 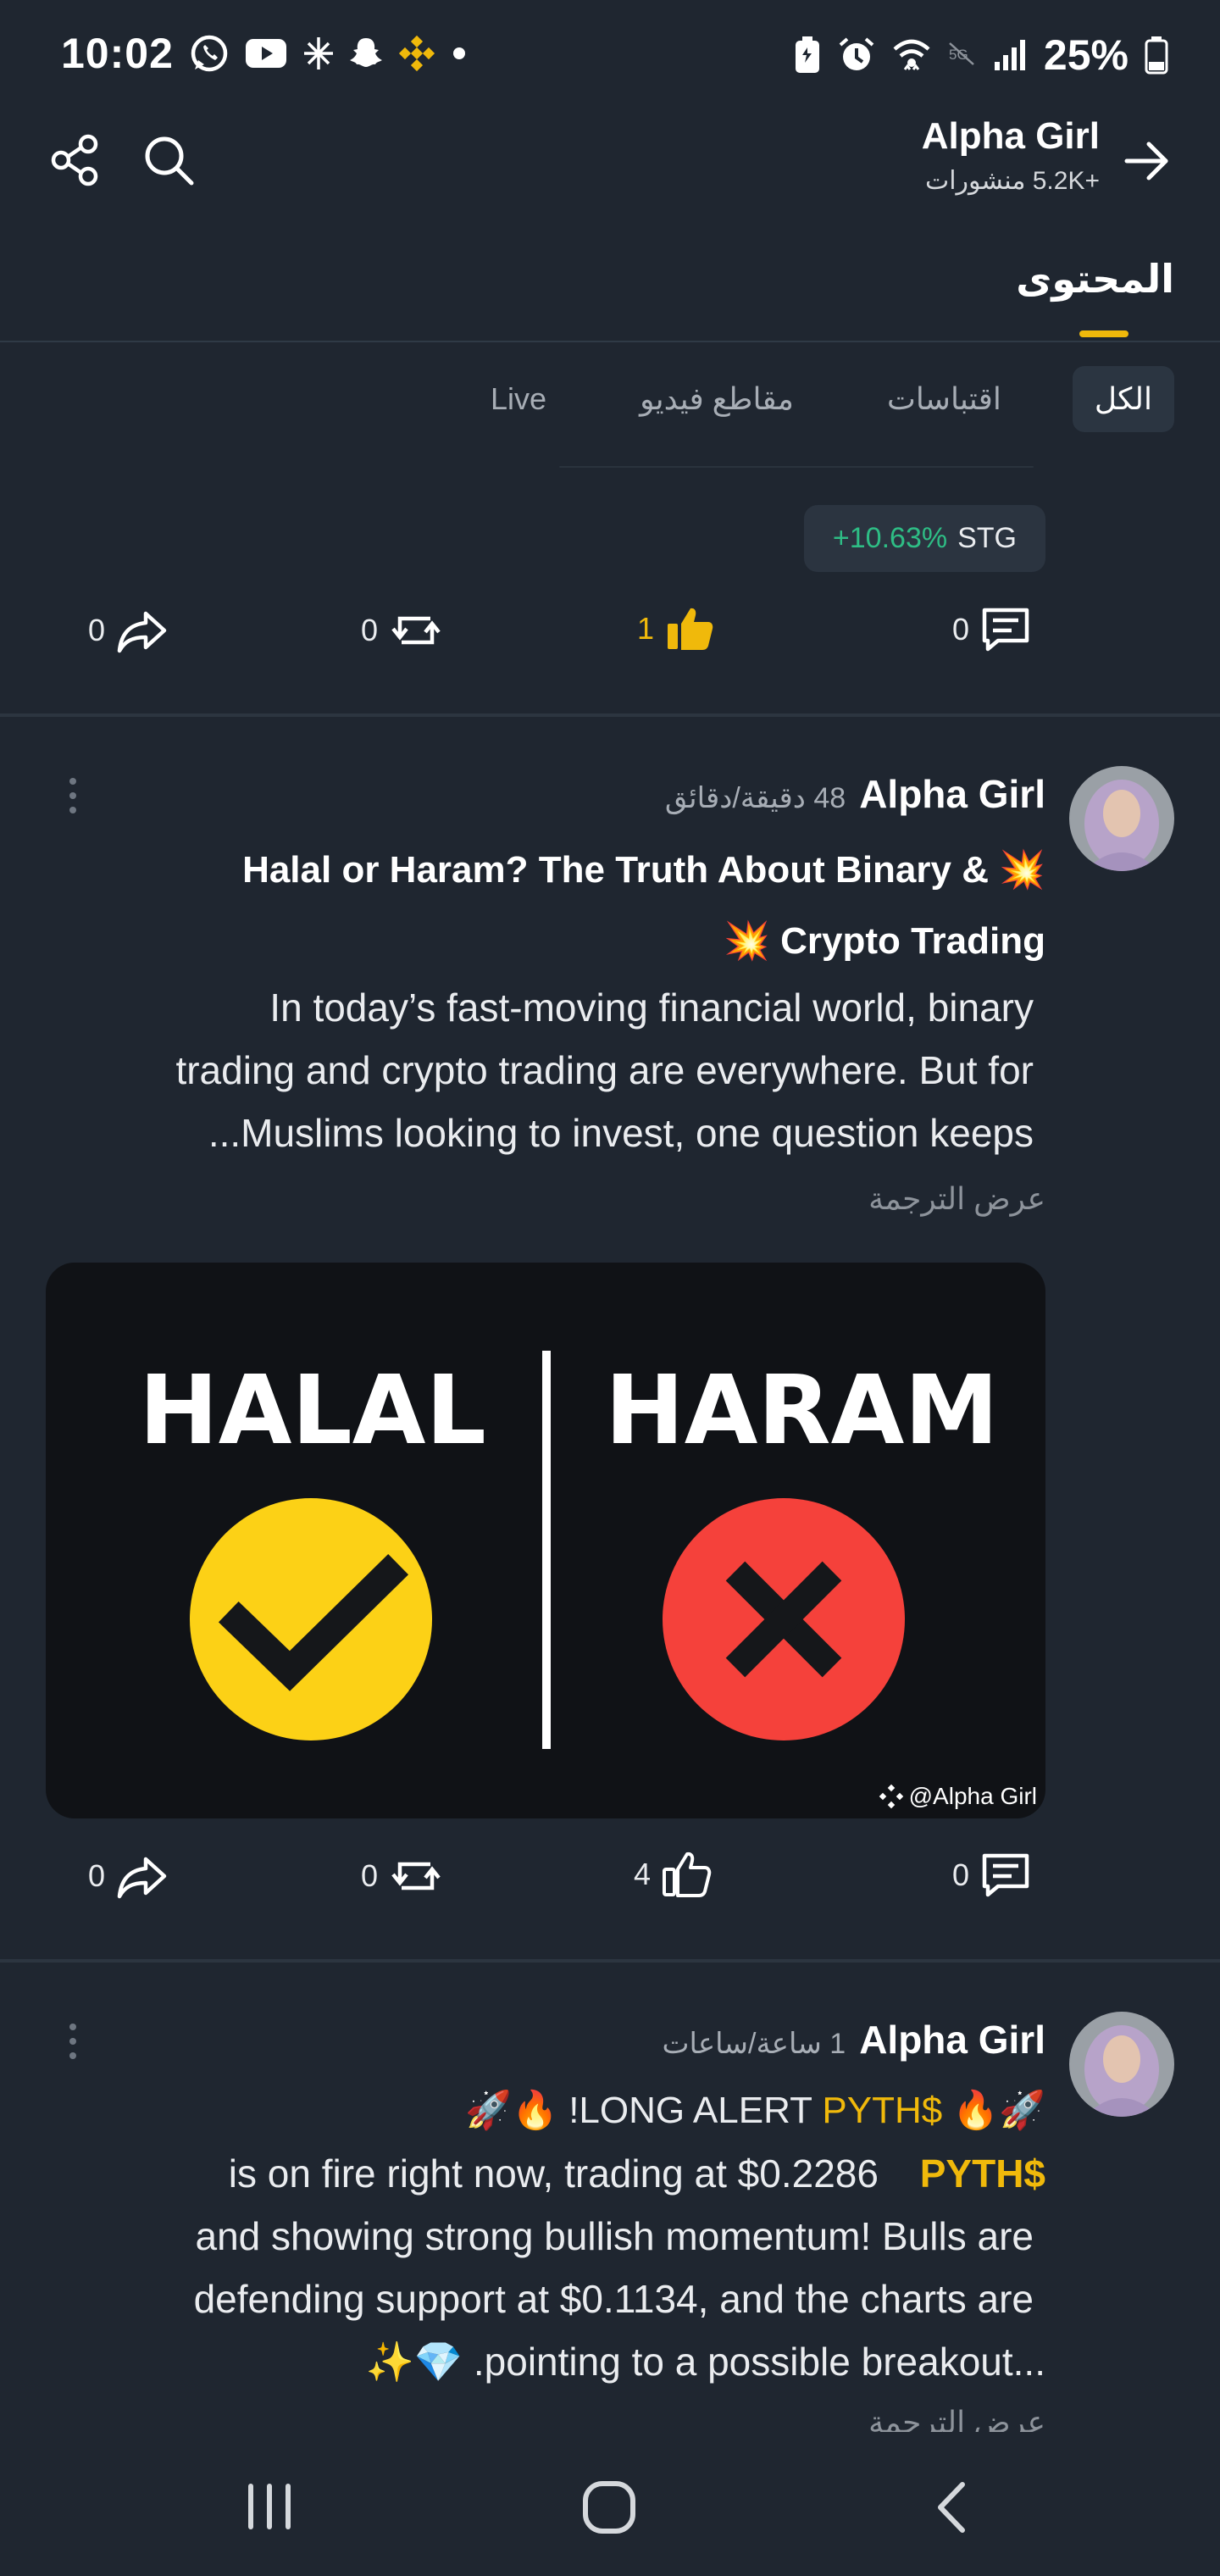 What do you see at coordinates (821, 399) in the screenshot?
I see `filter-chips: الكل اقتباسات مقاطع فيديو Live` at bounding box center [821, 399].